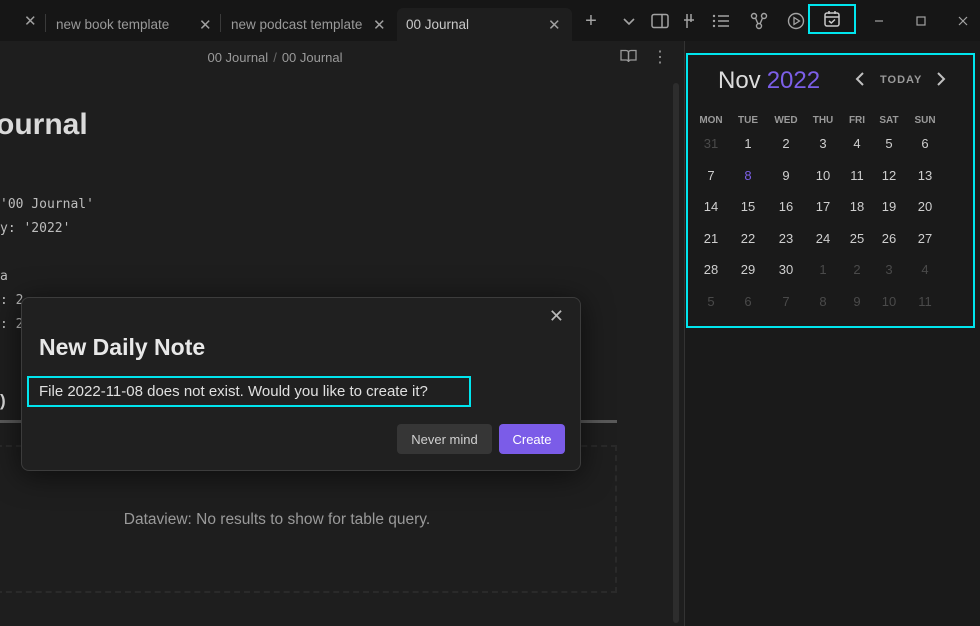  I want to click on window-close-icon, so click(963, 21).